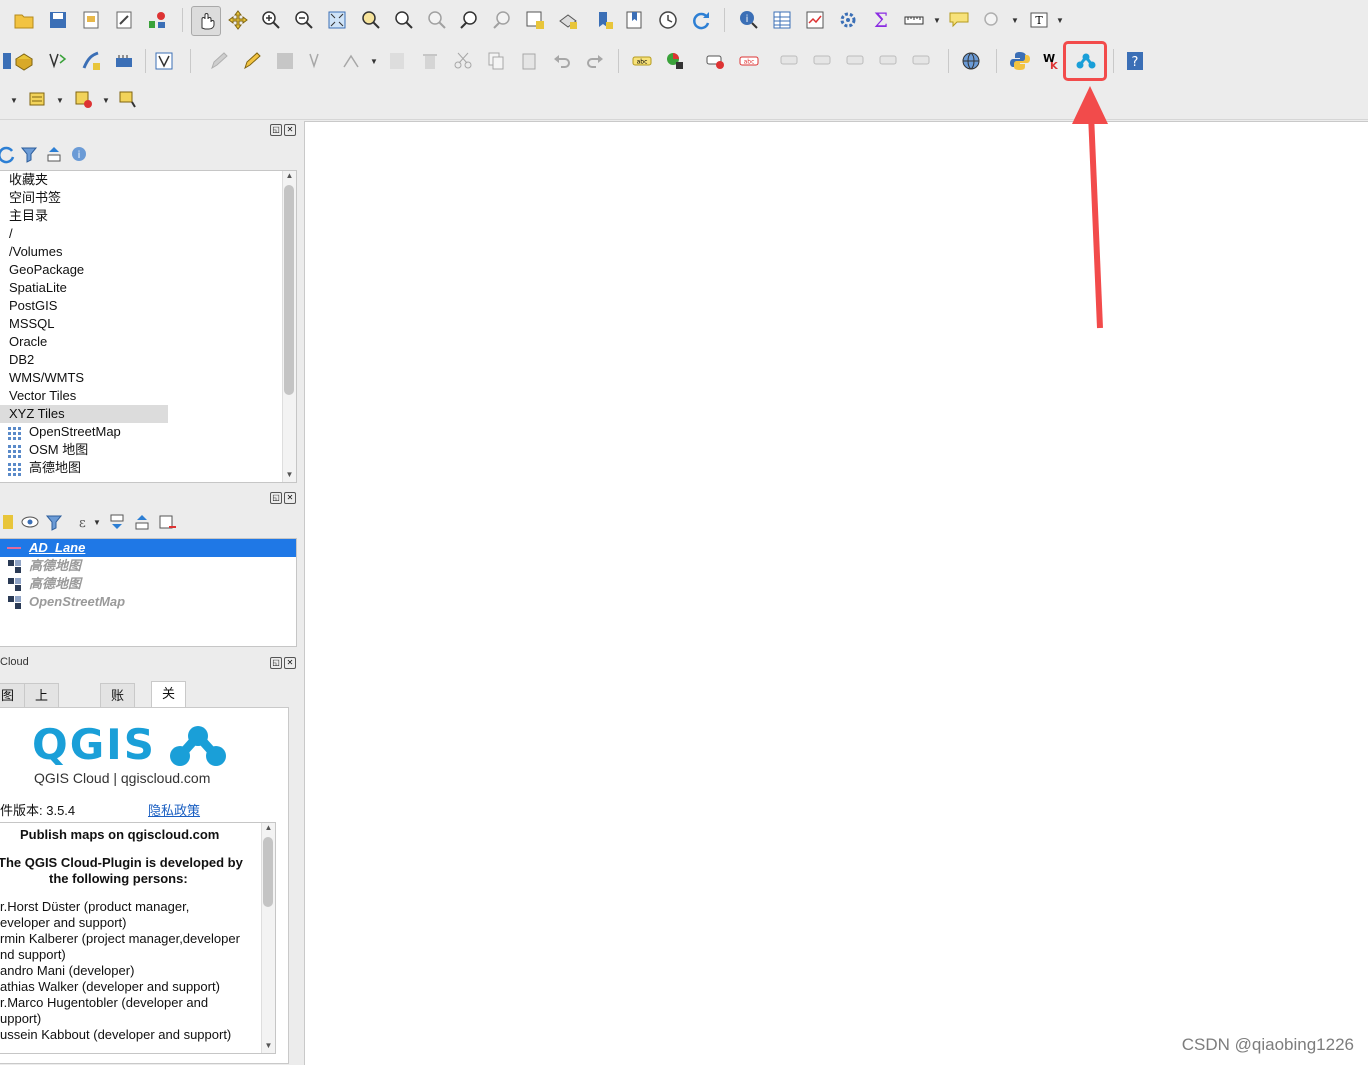 The image size is (1368, 1065). What do you see at coordinates (28, 180) in the screenshot?
I see `browser-item: 收藏夹` at bounding box center [28, 180].